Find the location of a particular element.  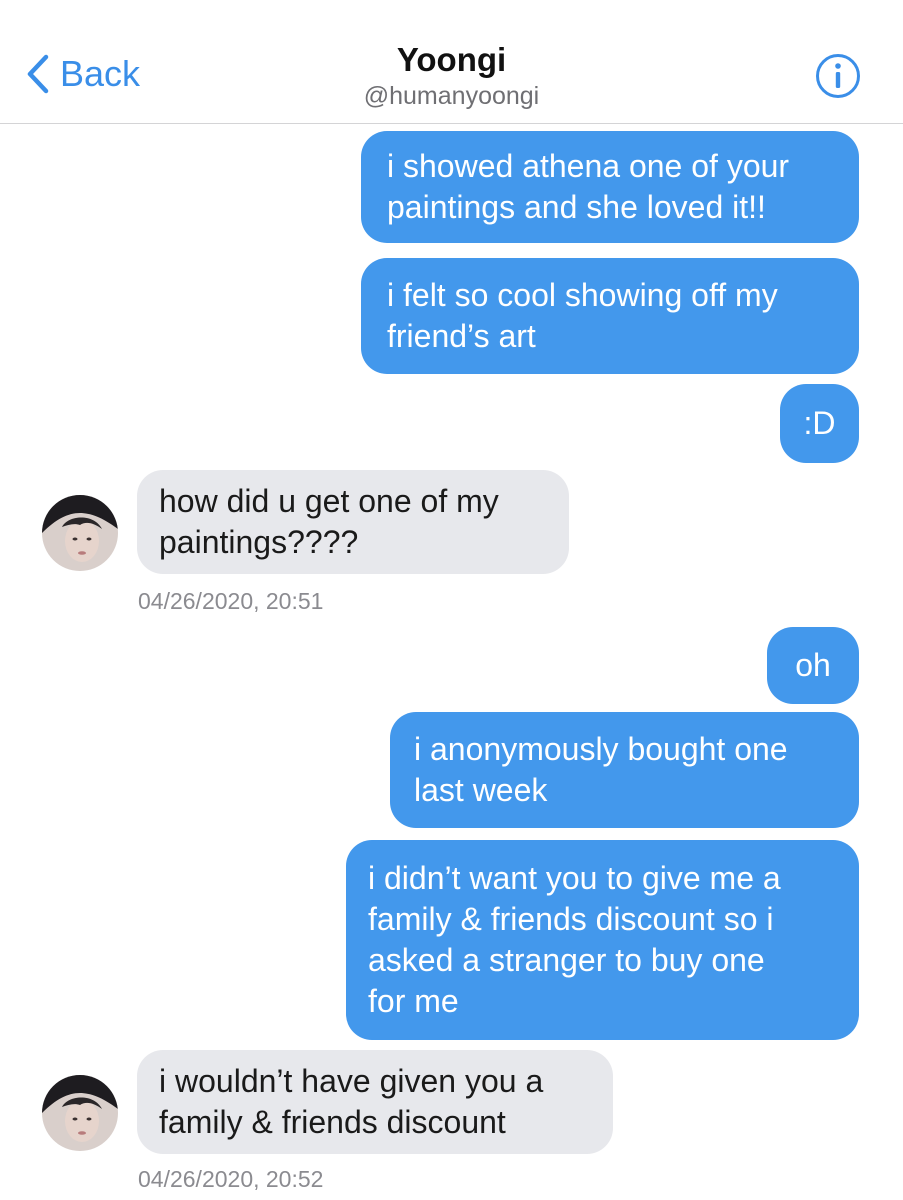

info-button is located at coordinates (838, 76).